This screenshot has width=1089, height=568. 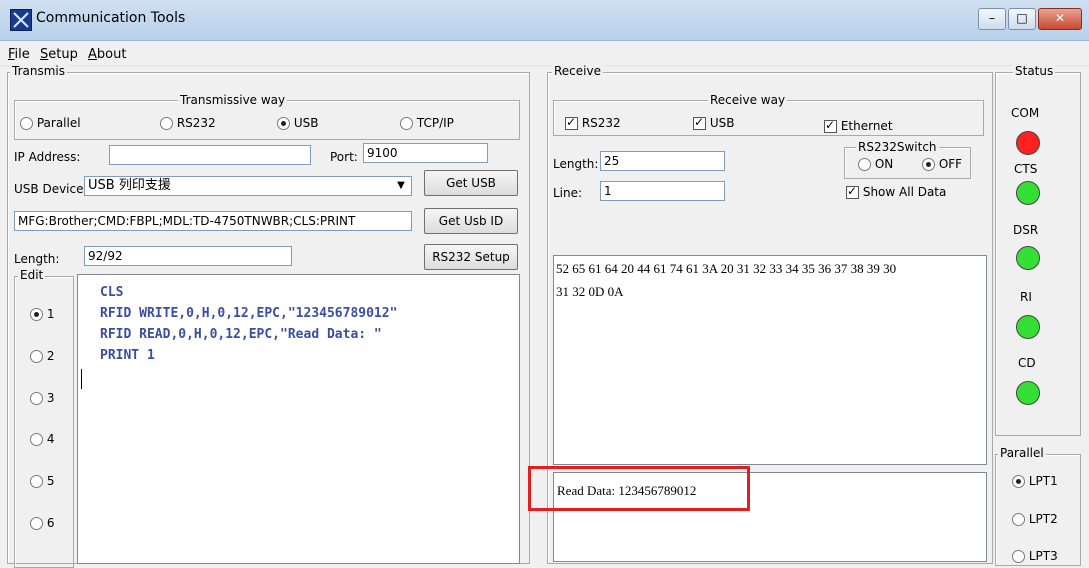 I want to click on receive-length-label: Length:, so click(x=576, y=164).